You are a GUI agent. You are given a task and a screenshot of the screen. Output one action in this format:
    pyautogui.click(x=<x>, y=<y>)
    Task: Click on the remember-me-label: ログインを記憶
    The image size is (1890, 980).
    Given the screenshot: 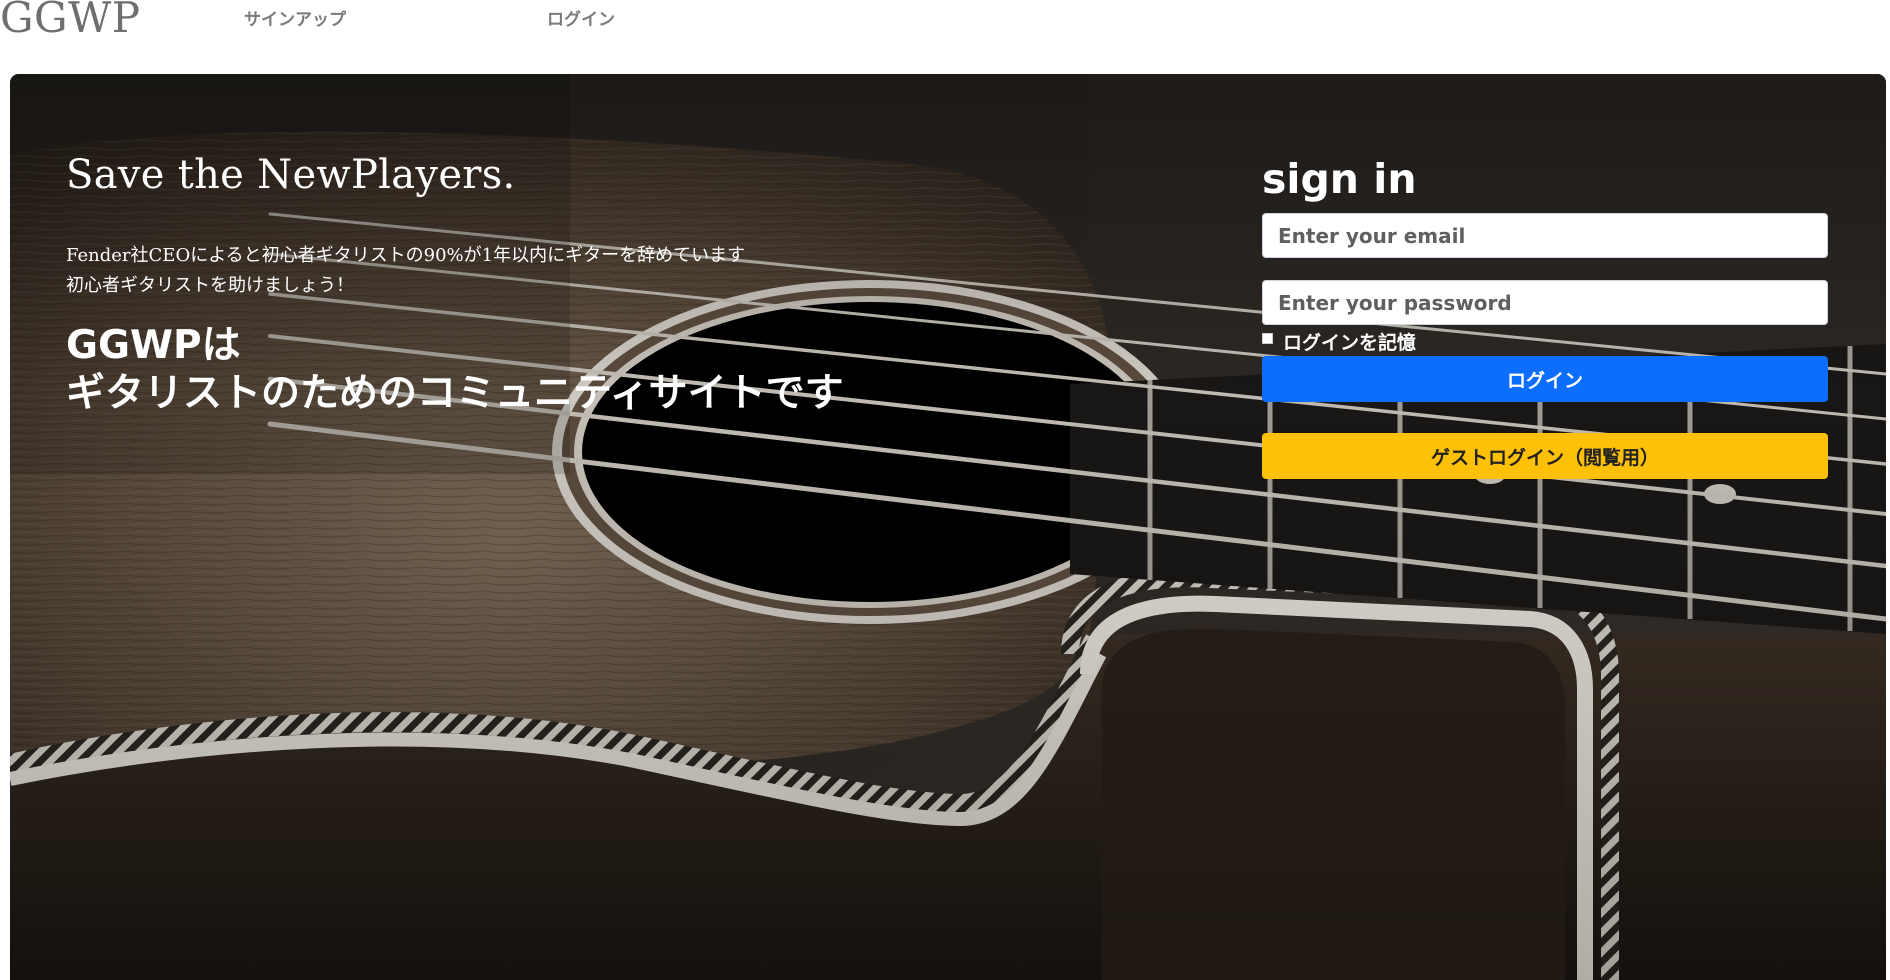 What is the action you would take?
    pyautogui.click(x=1350, y=342)
    